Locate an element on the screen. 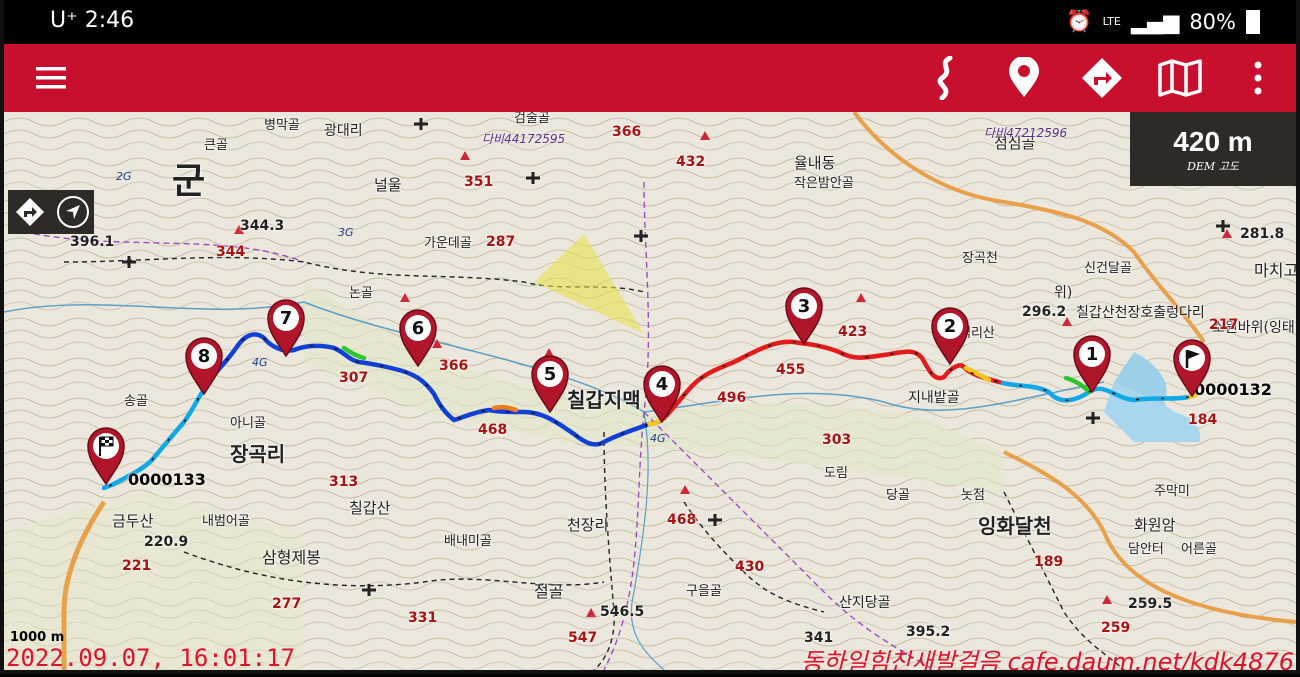  peak-elevation-label: 287 is located at coordinates (501, 242).